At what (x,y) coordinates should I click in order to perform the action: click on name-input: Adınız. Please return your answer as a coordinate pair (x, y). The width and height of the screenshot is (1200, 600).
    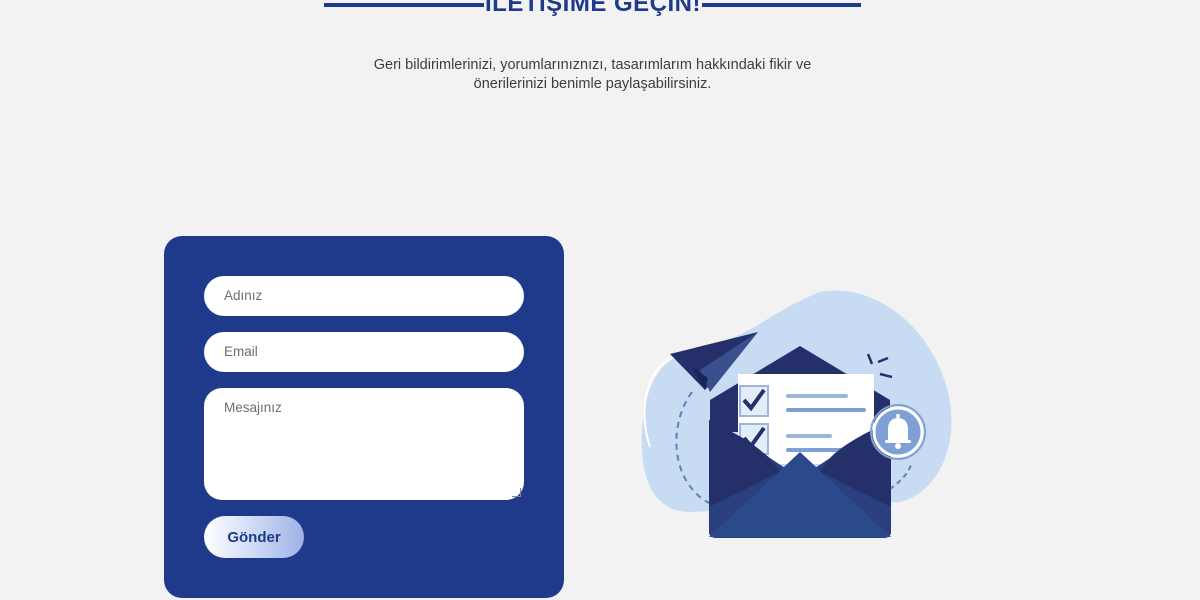
    Looking at the image, I should click on (364, 296).